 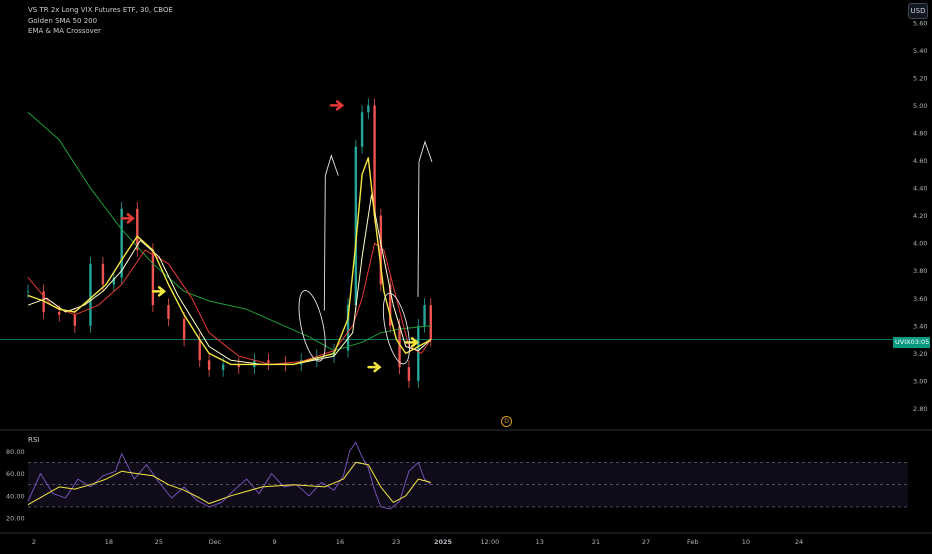 What do you see at coordinates (274, 542) in the screenshot?
I see `time-tick-label: 9` at bounding box center [274, 542].